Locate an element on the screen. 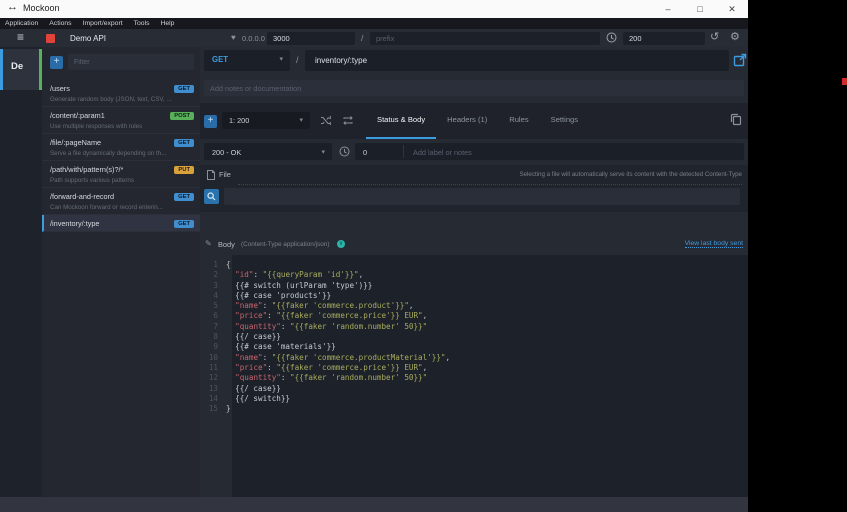 The image size is (847, 512). add-route-button: + is located at coordinates (56, 62).